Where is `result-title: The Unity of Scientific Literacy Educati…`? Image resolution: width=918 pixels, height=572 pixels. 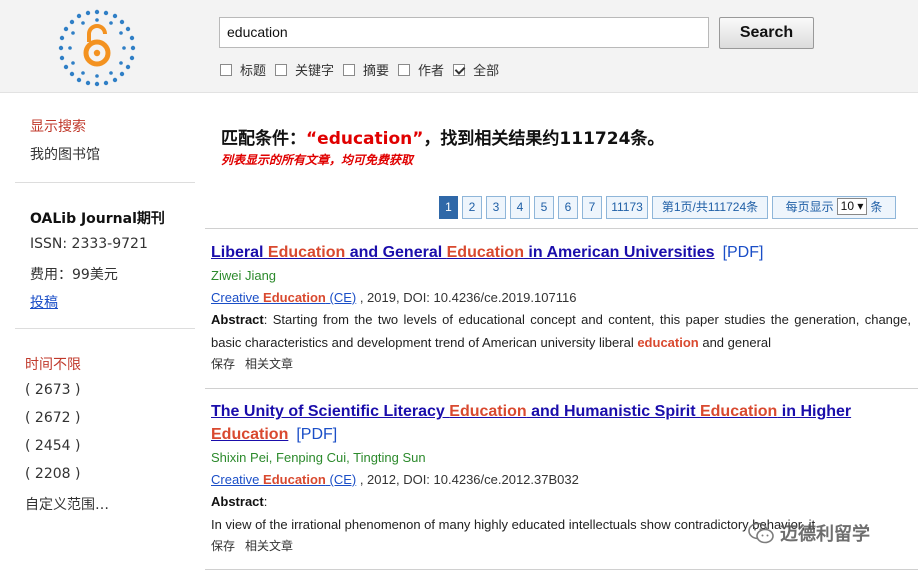 result-title: The Unity of Scientific Literacy Educati… is located at coordinates (561, 423).